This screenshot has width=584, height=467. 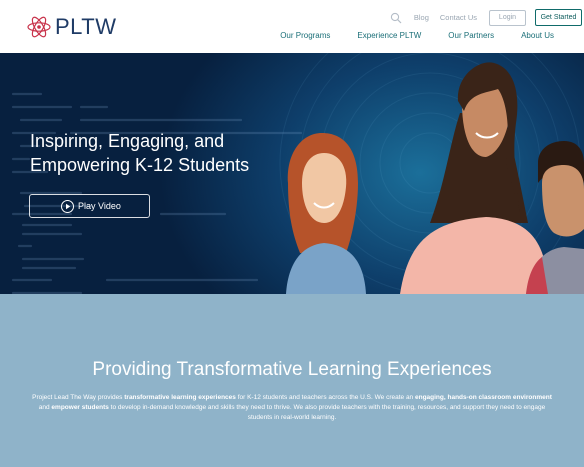 What do you see at coordinates (558, 17) in the screenshot?
I see `get-started-button: Get Started` at bounding box center [558, 17].